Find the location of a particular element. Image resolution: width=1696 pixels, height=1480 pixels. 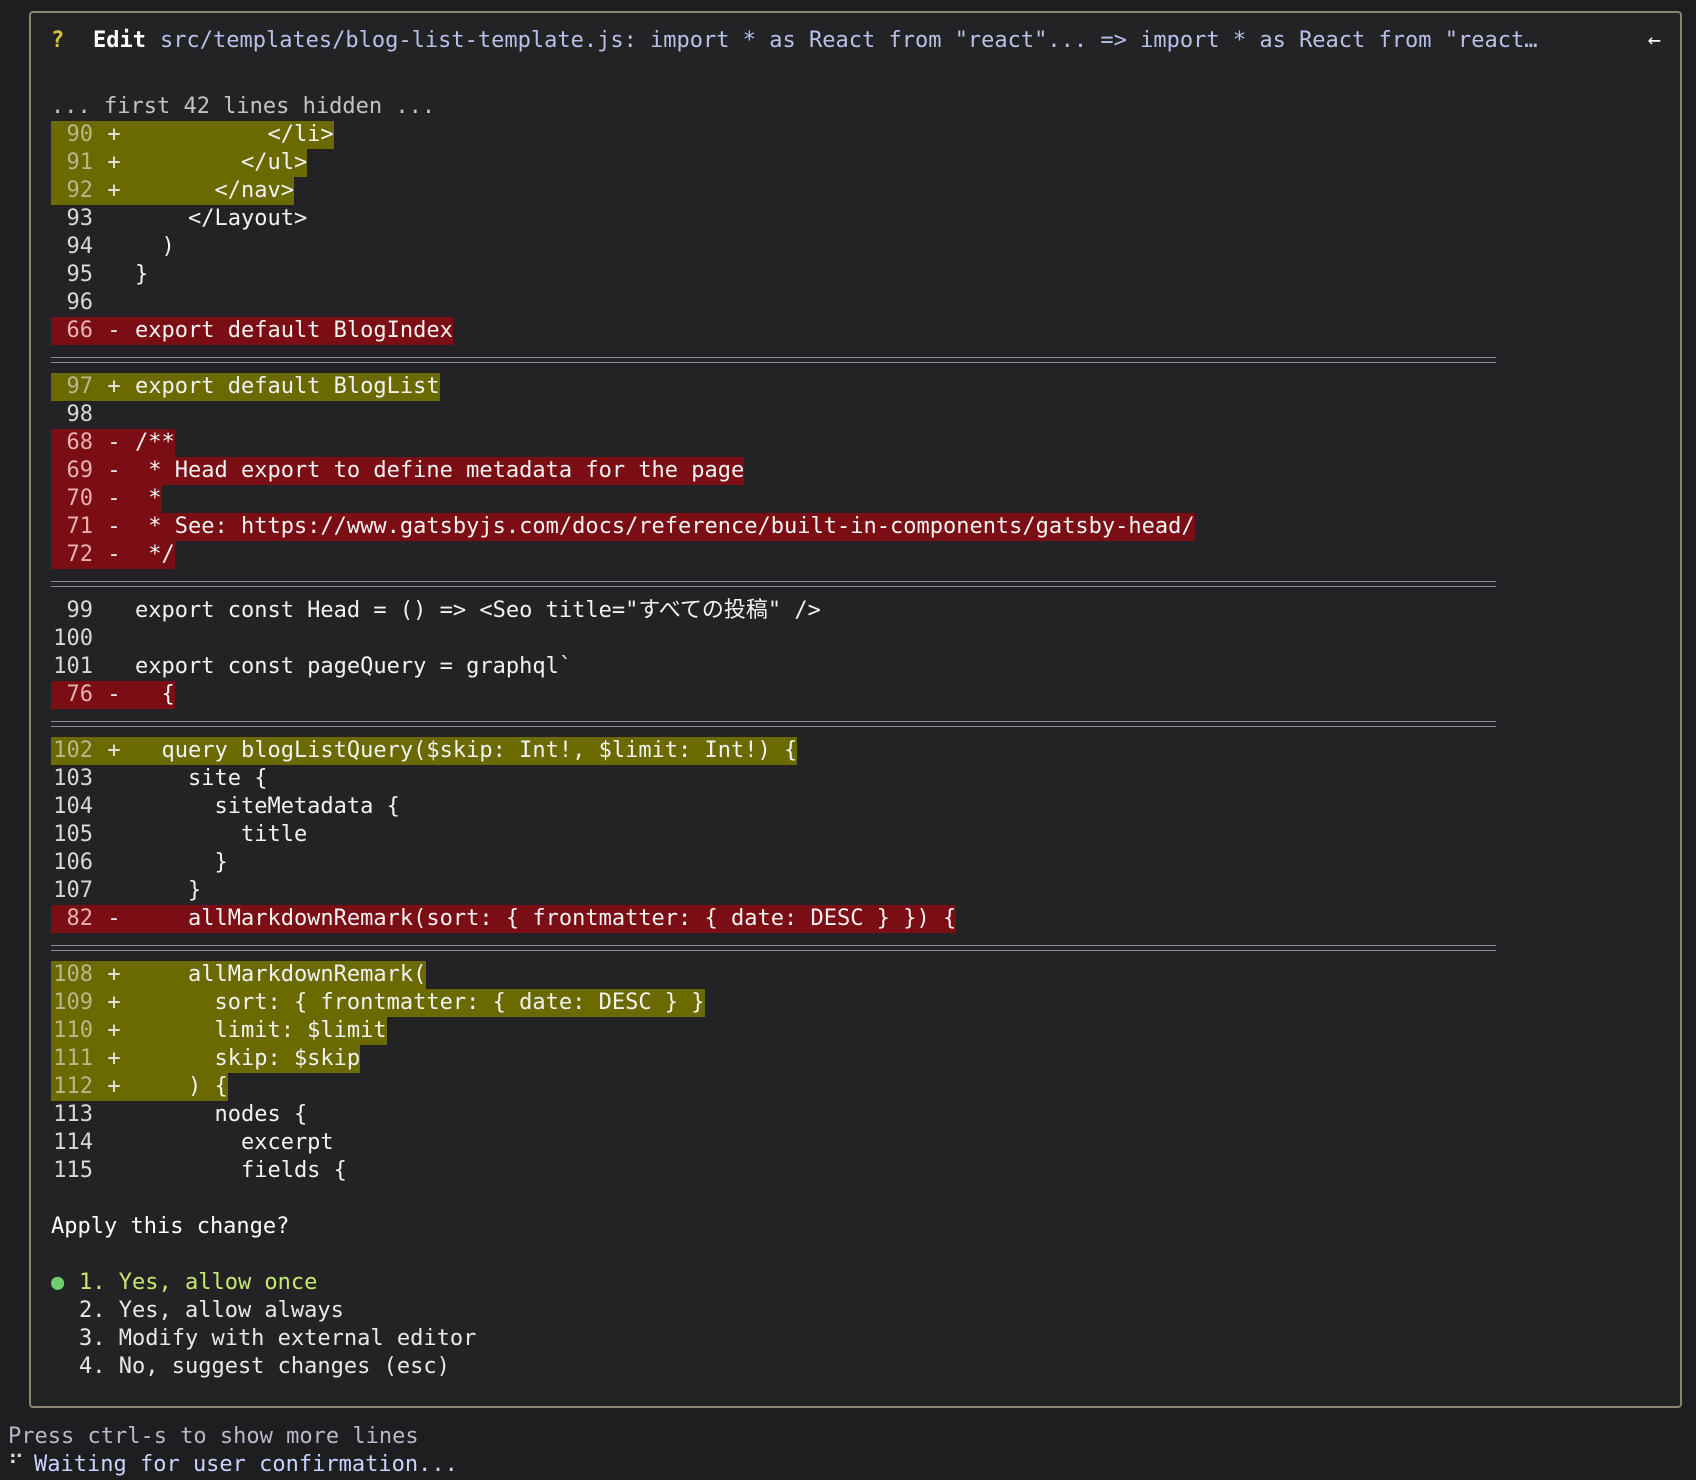

option-label: 4. No, suggest changes (esc) is located at coordinates (264, 1366).